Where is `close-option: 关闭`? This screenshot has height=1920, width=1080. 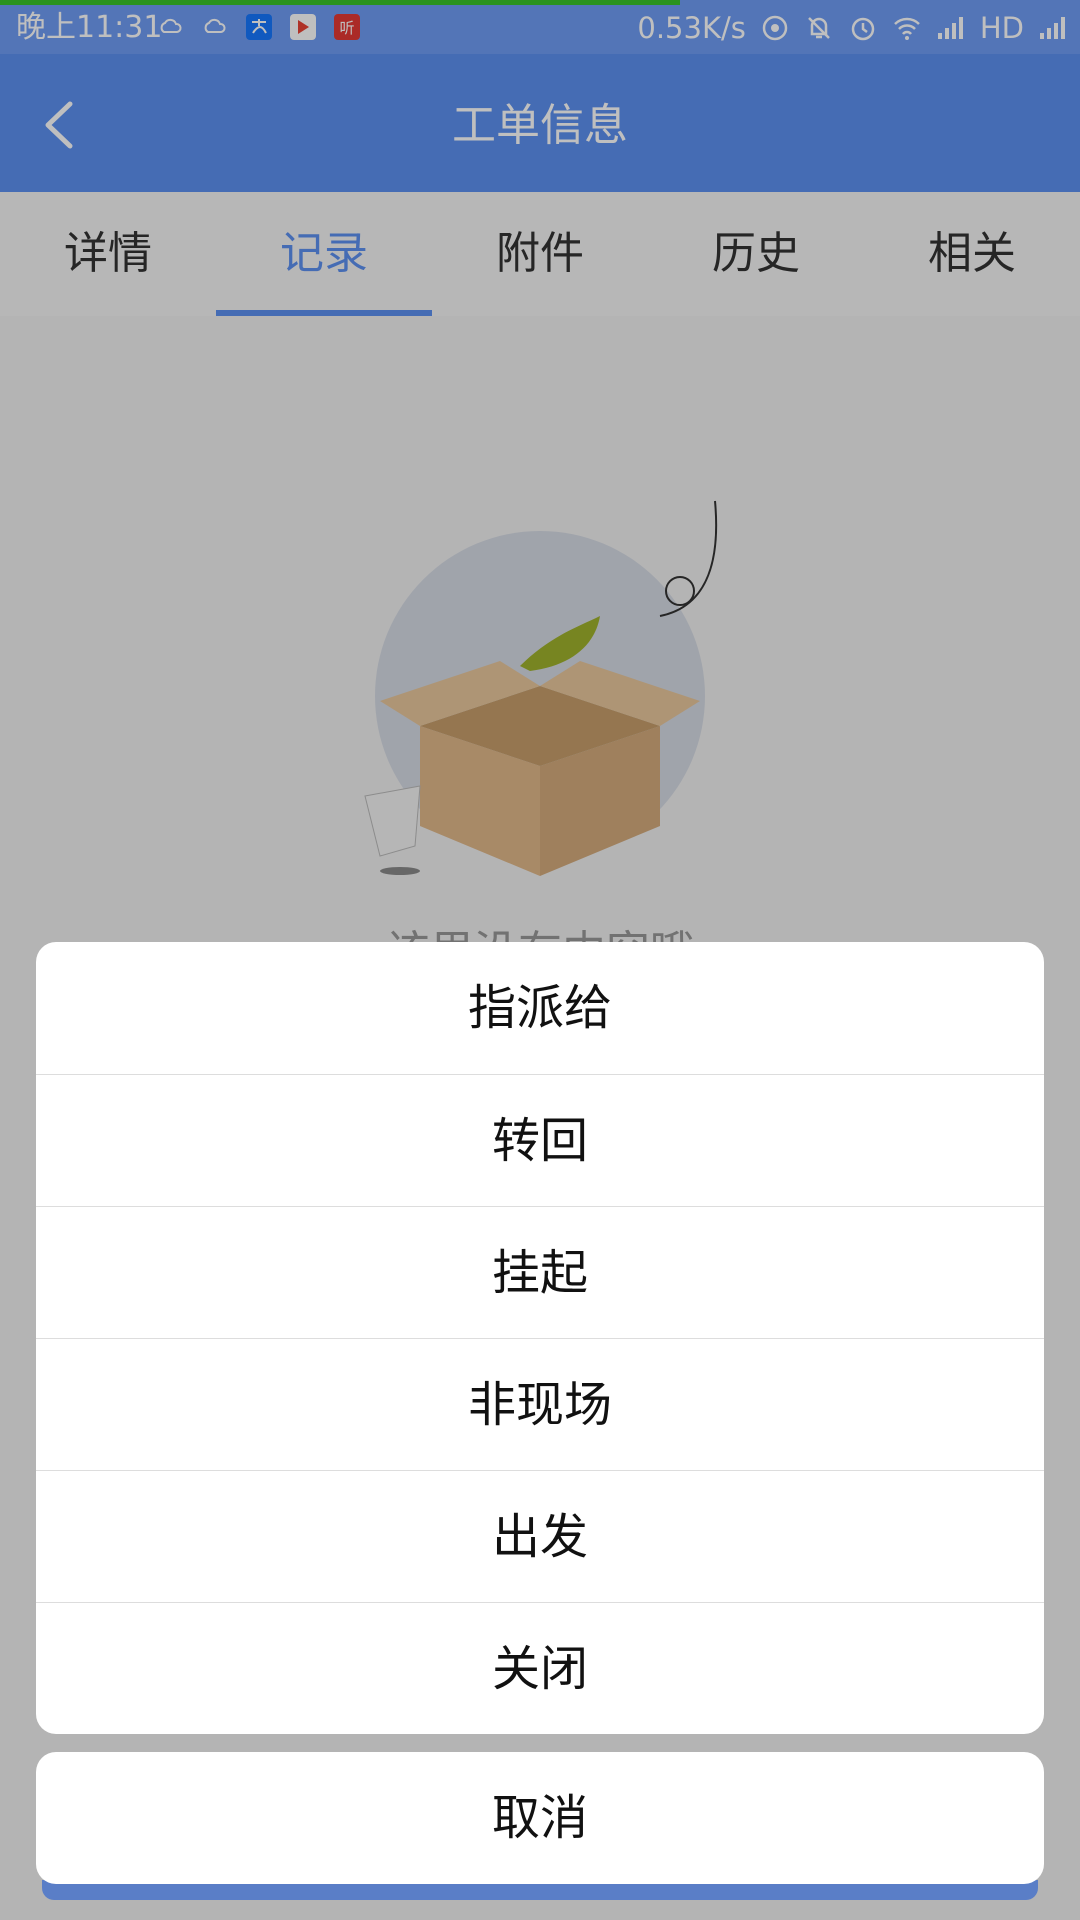 close-option: 关闭 is located at coordinates (540, 1668).